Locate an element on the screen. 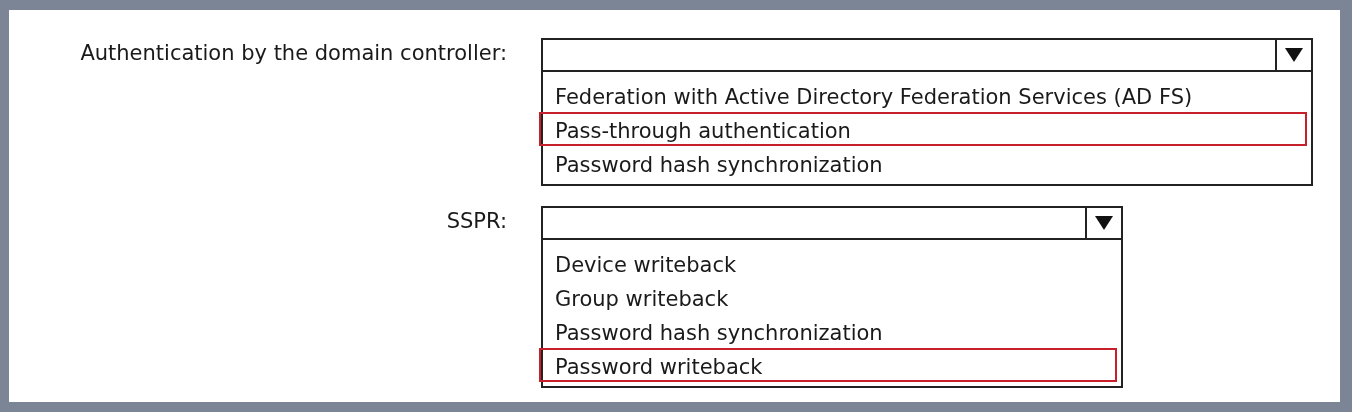 Image resolution: width=1352 pixels, height=412 pixels. dropdown-option: Password writeback is located at coordinates (828, 365).